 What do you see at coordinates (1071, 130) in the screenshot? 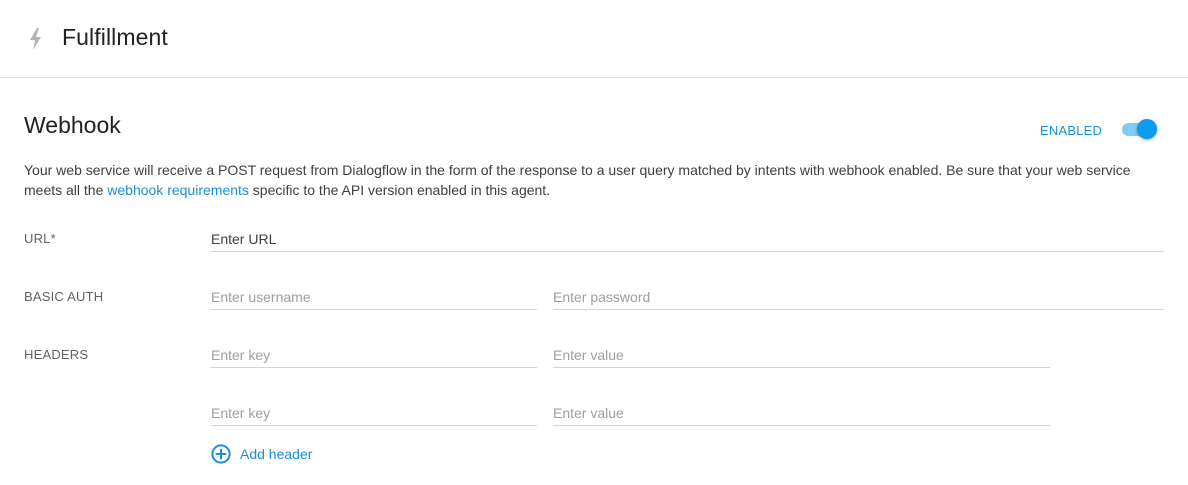
I see `toggle-label: ENABLED` at bounding box center [1071, 130].